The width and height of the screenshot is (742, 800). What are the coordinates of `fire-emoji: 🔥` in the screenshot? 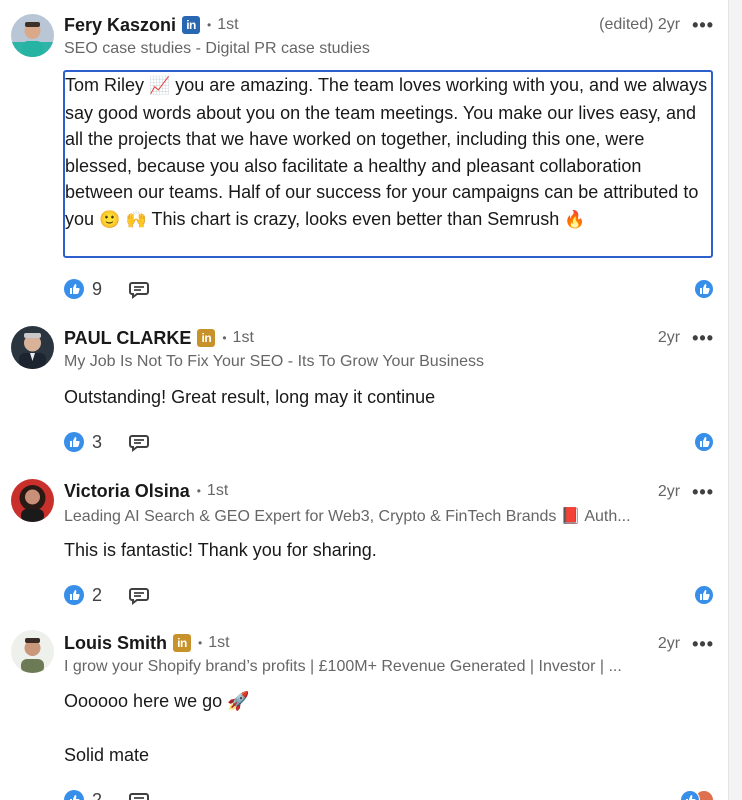 It's located at (575, 219).